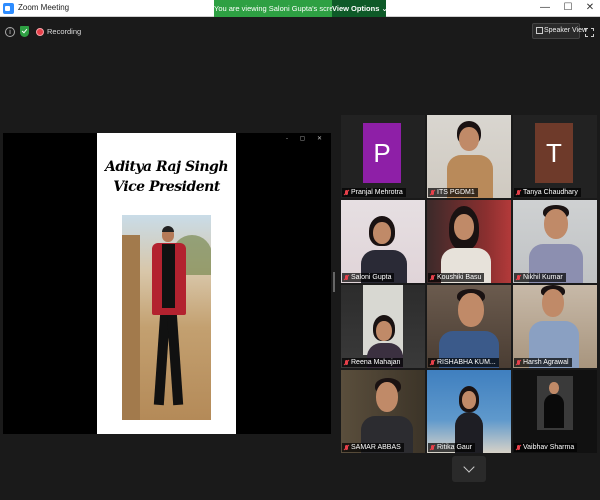 The width and height of the screenshot is (600, 500). I want to click on participant-name: Tanya Chaudhary, so click(550, 192).